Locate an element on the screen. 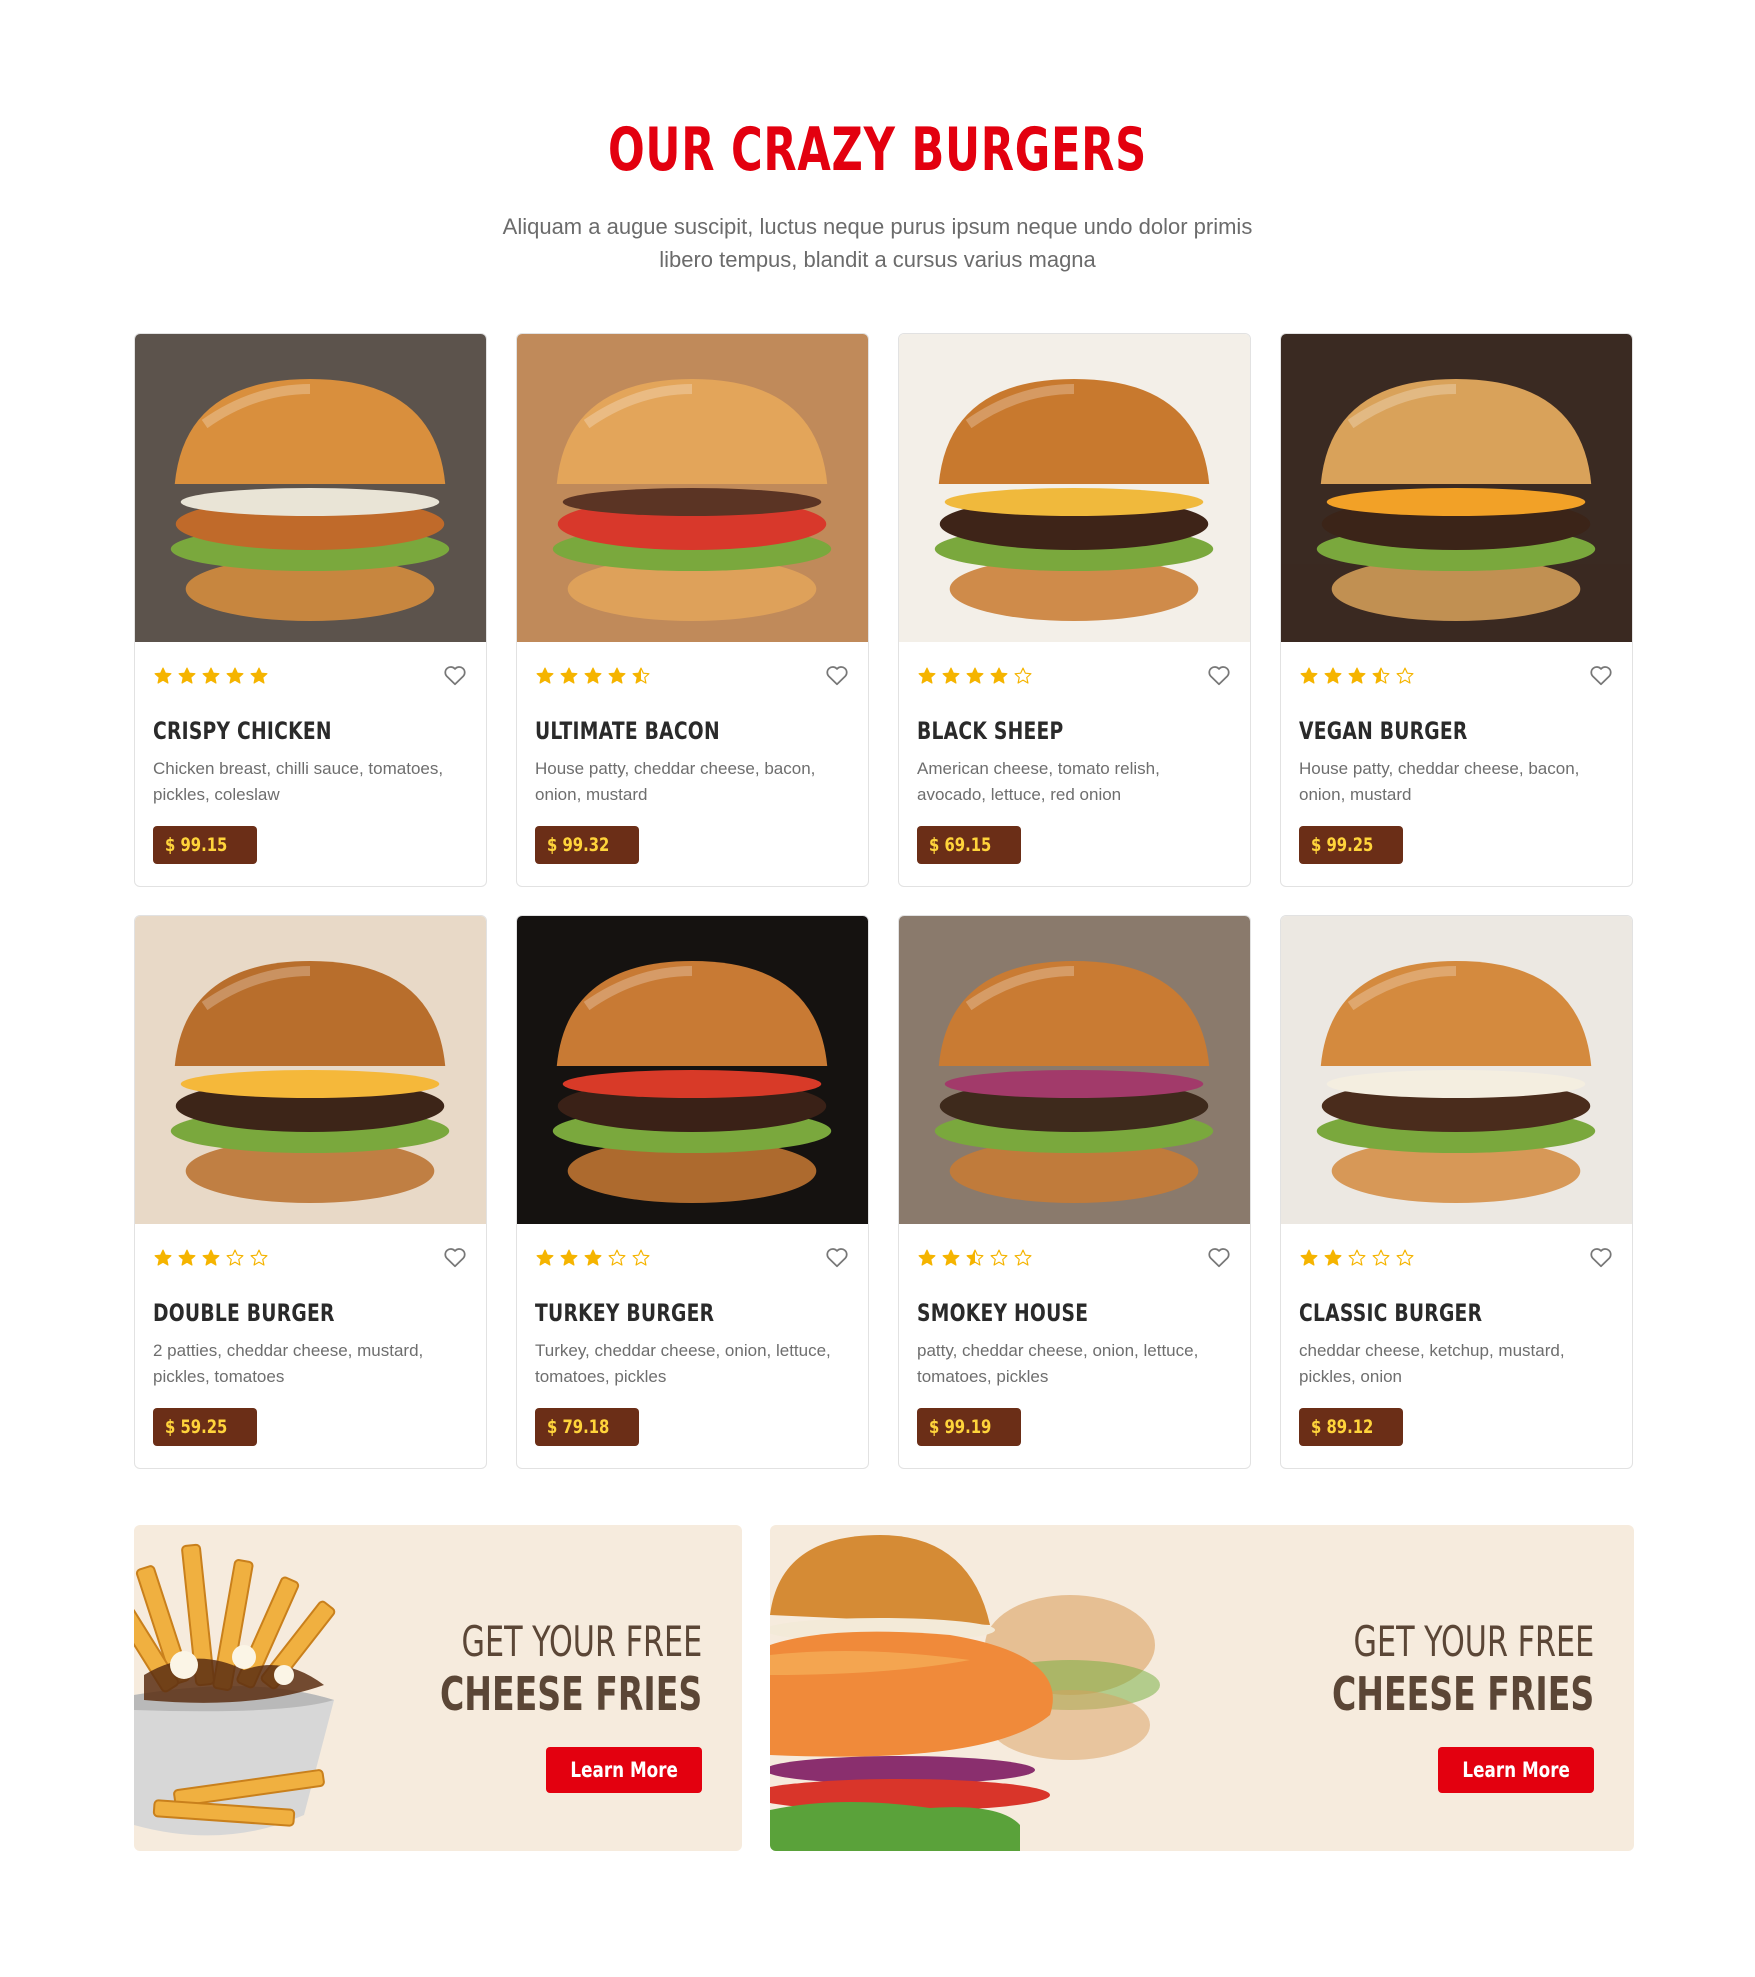  promo-line-1: GET YOUR FREE is located at coordinates (581, 1641).